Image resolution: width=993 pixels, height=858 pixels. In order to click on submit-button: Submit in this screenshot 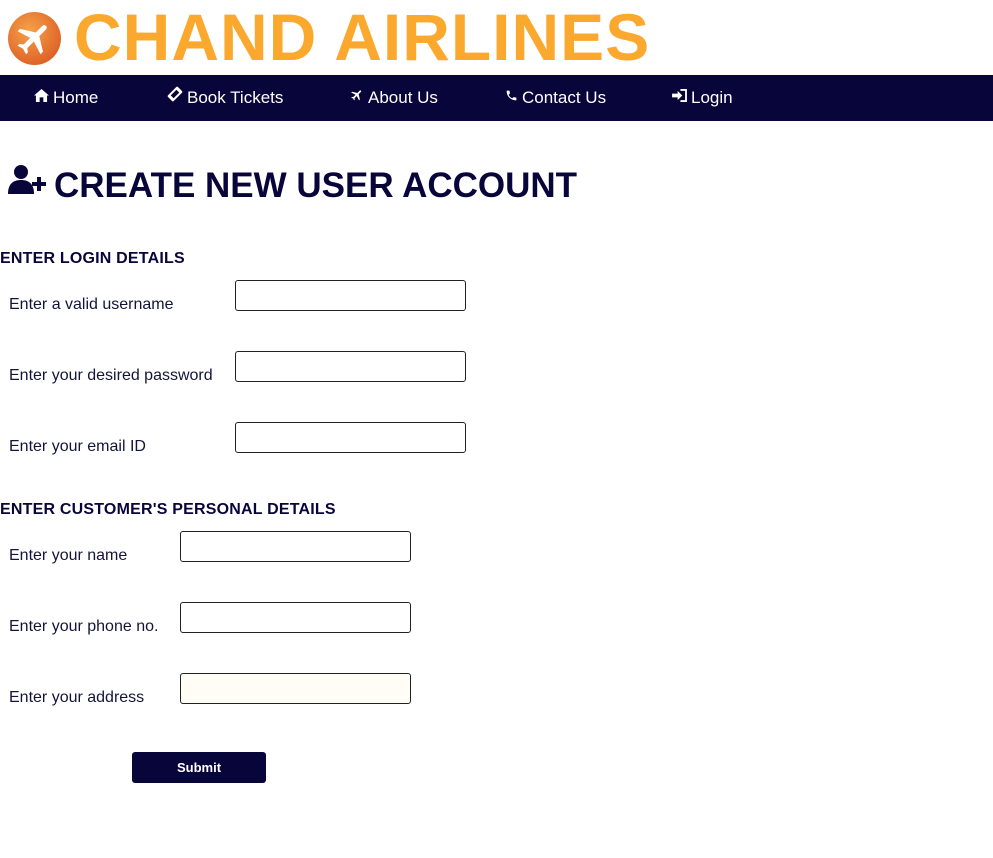, I will do `click(199, 767)`.